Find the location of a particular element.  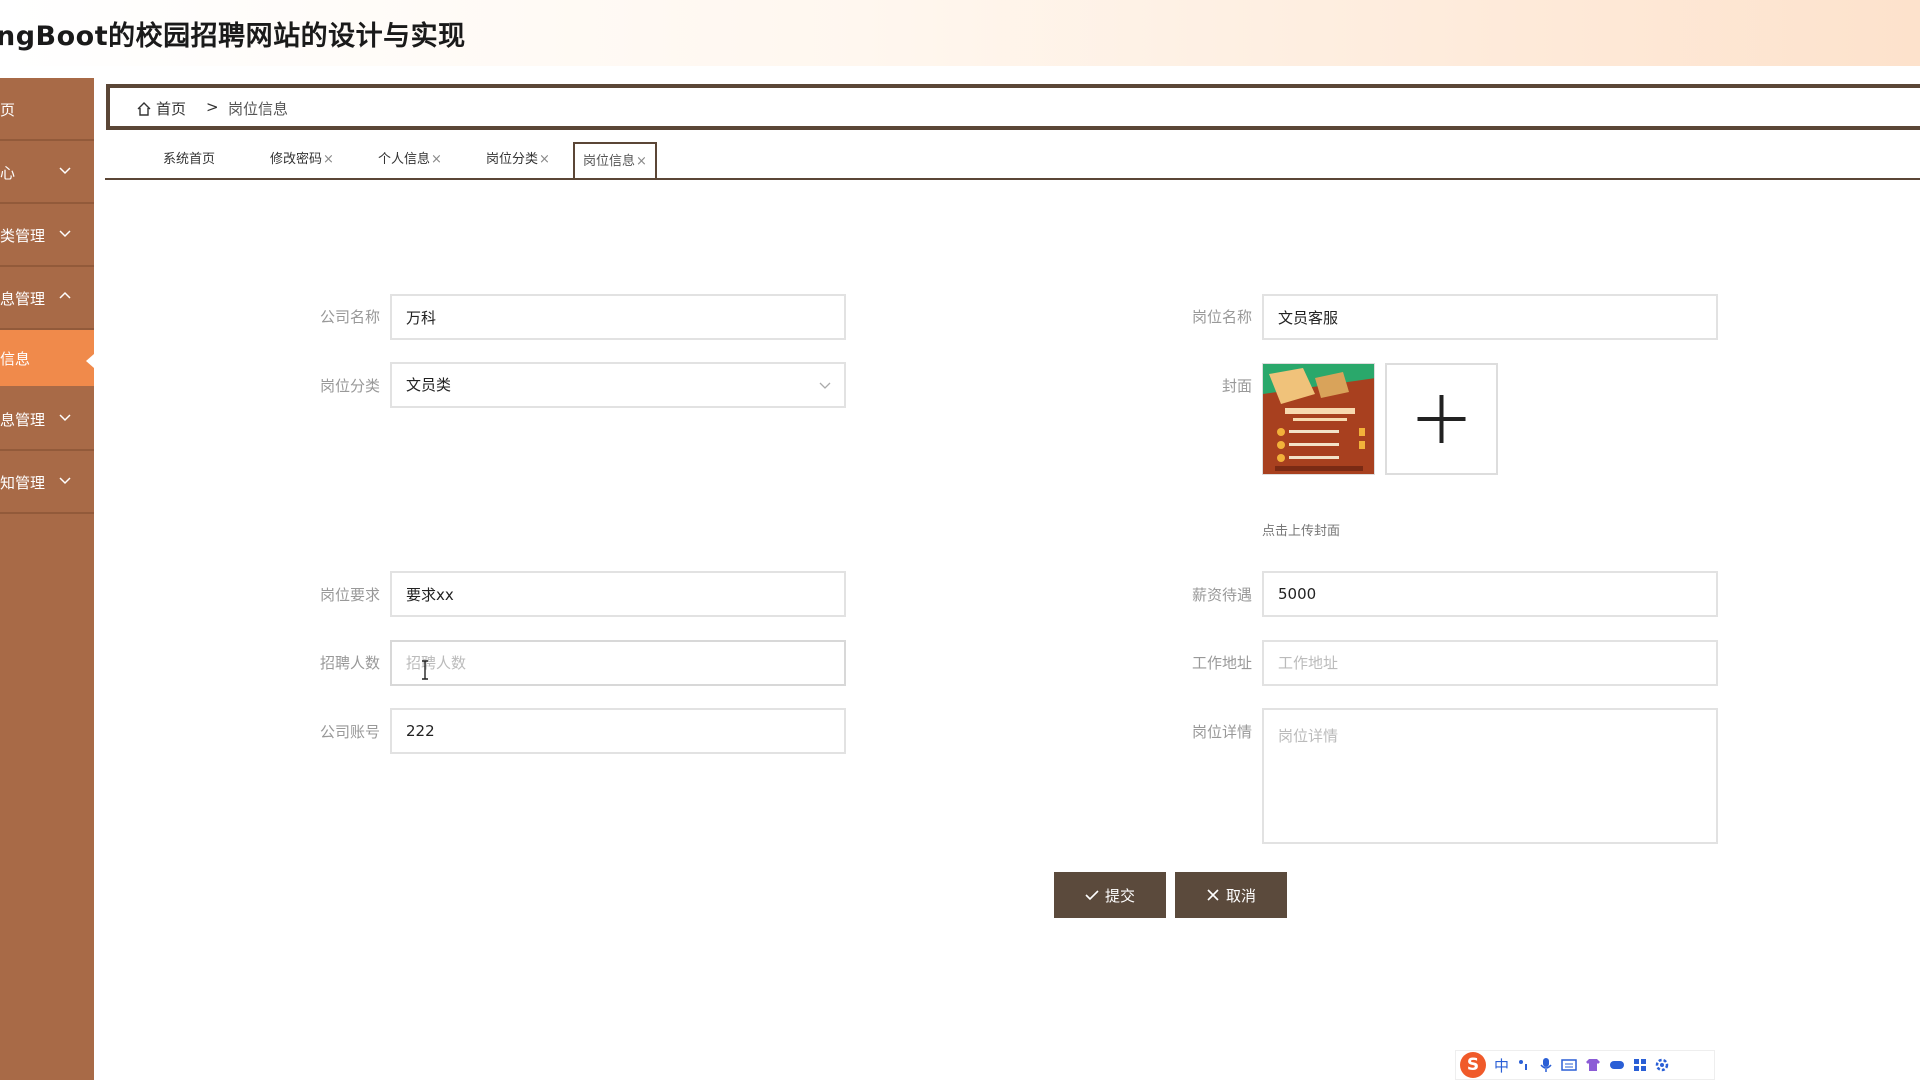

punctuation-icon is located at coordinates (1524, 1065).